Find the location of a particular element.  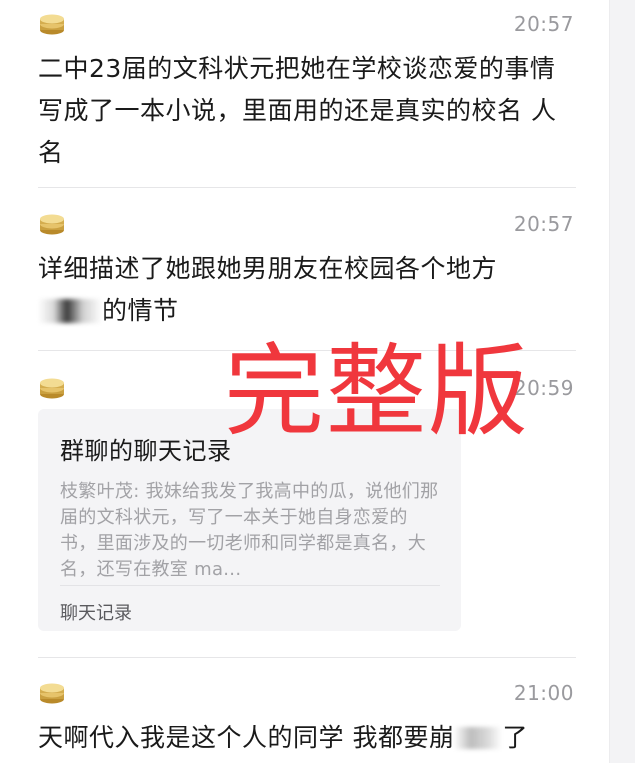

watermark-text: 完整版 is located at coordinates (377, 391).